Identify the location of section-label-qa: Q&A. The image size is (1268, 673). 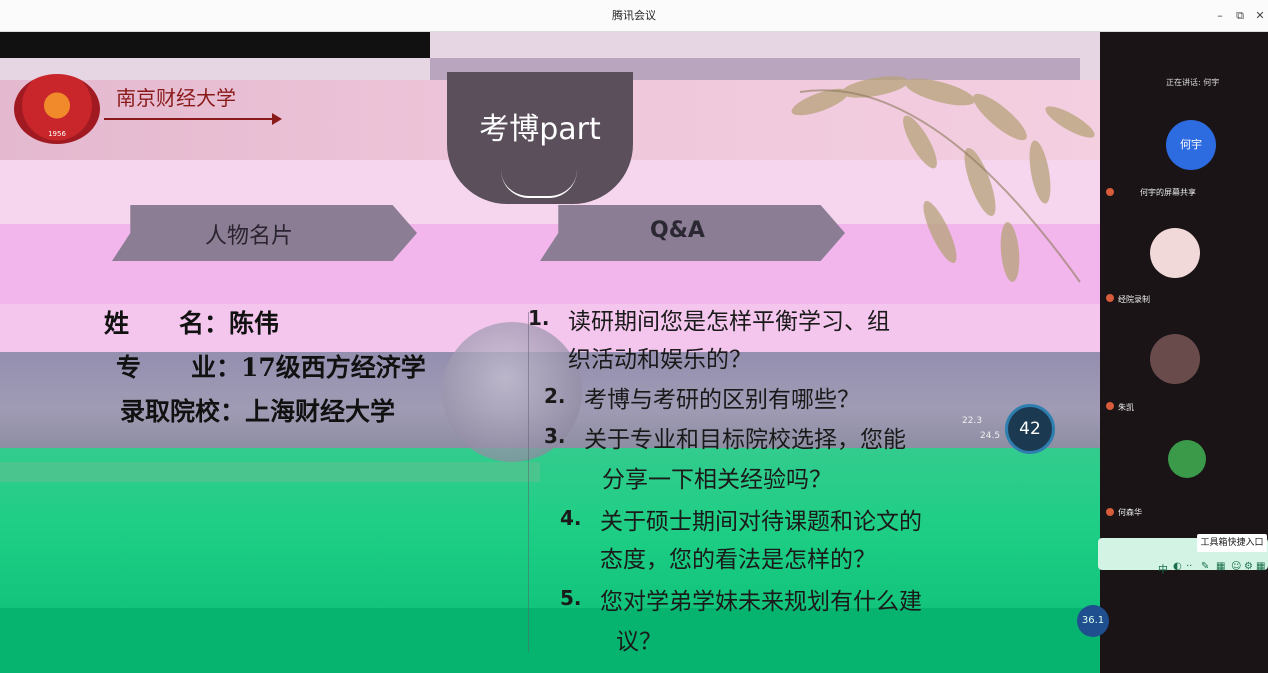
(677, 230).